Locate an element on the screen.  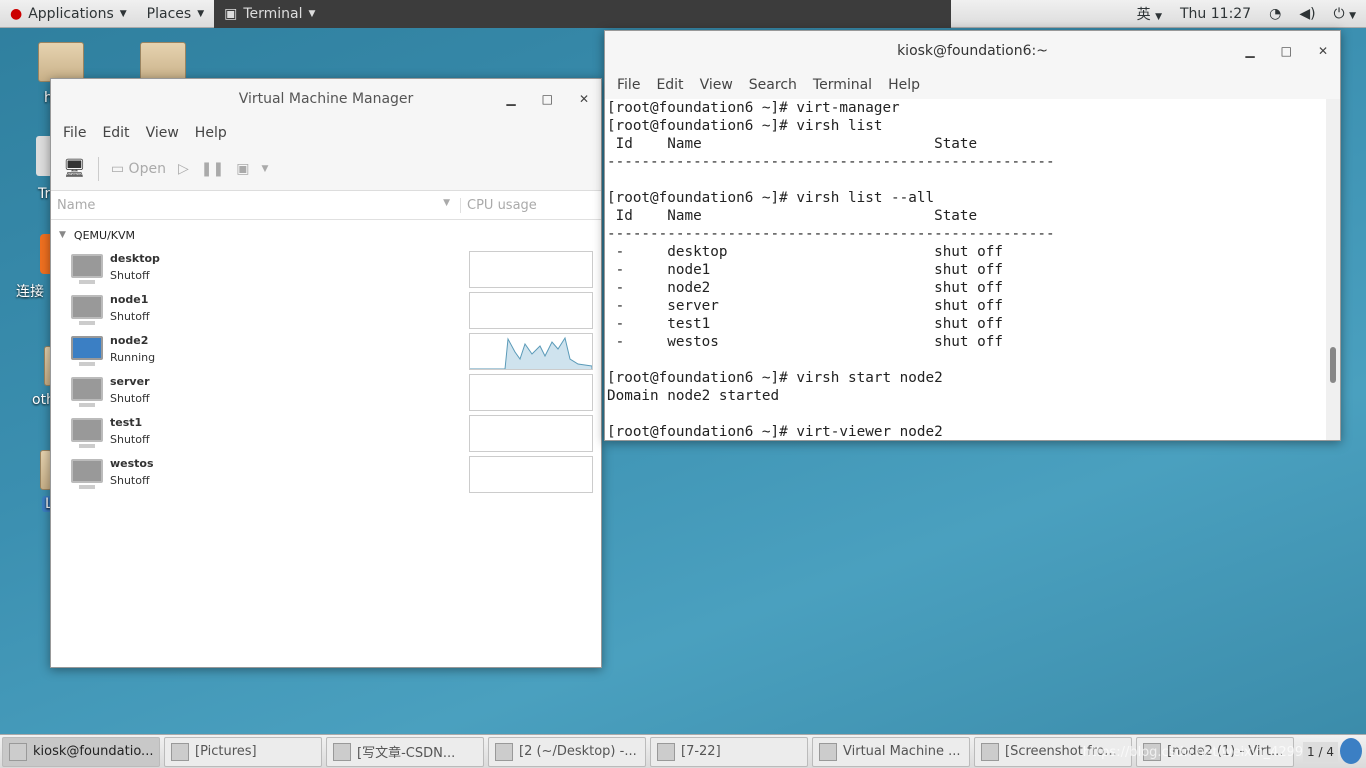
toolbar: 🖥 ▭ Open ▷ ❚❚ ▣ ▼ is located at coordinates (326, 169).